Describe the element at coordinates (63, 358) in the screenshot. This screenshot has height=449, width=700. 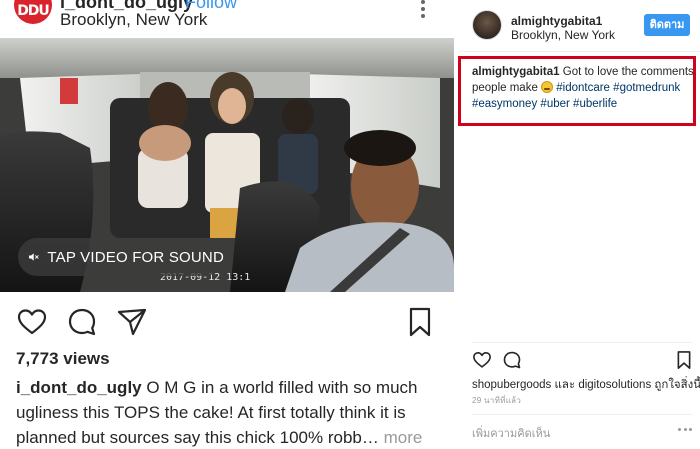
I see `view-count: 7,773 views` at that location.